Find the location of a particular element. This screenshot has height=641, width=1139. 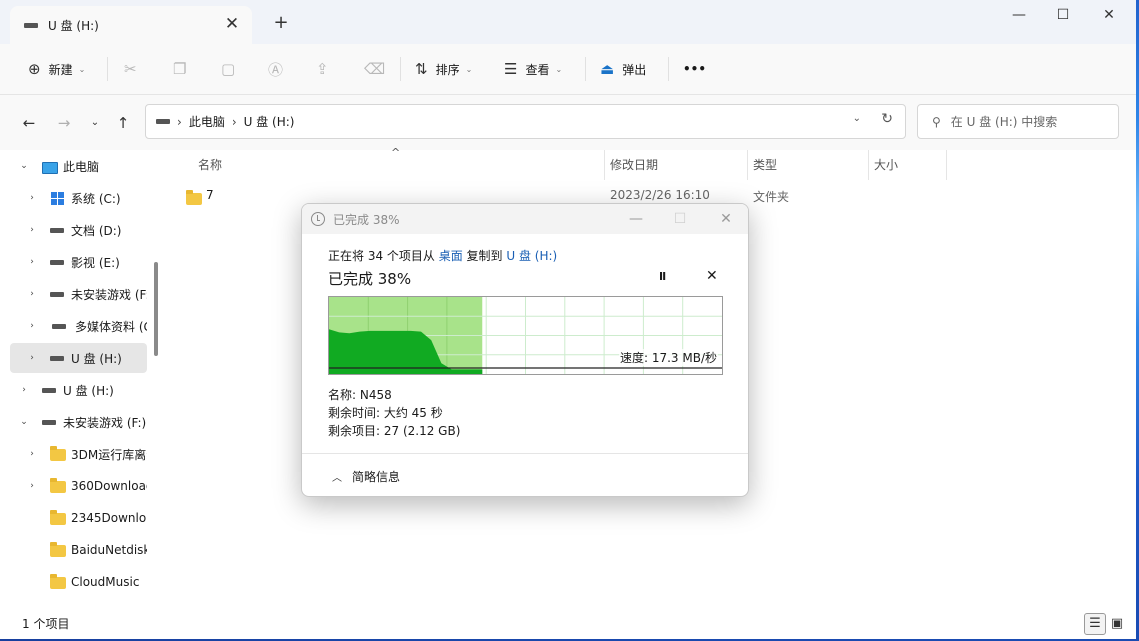

new-button: ⊕ 新建 ⌄ is located at coordinates (56, 69).